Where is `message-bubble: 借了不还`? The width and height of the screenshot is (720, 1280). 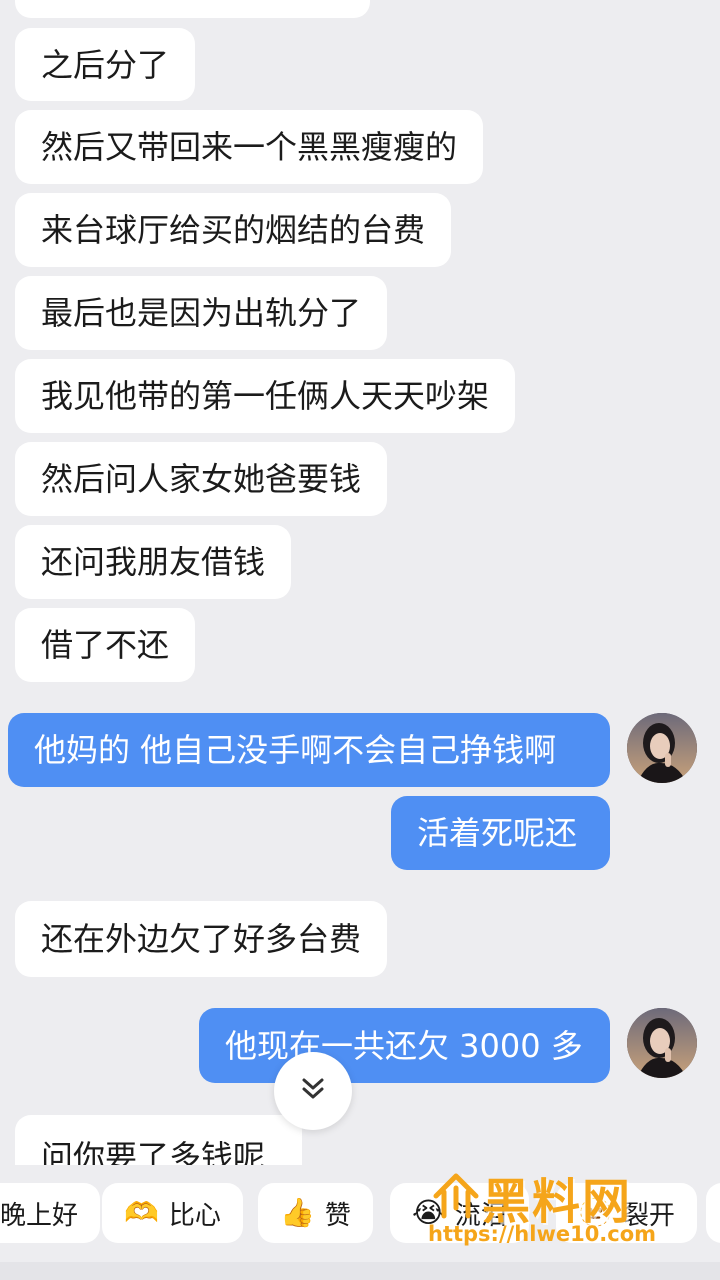
message-bubble: 借了不还 is located at coordinates (105, 645).